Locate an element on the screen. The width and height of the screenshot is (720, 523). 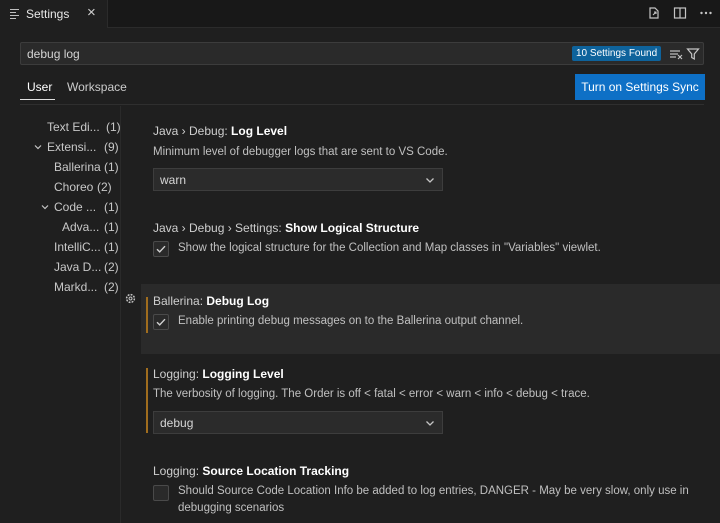
close-icon: × is located at coordinates (91, 13).